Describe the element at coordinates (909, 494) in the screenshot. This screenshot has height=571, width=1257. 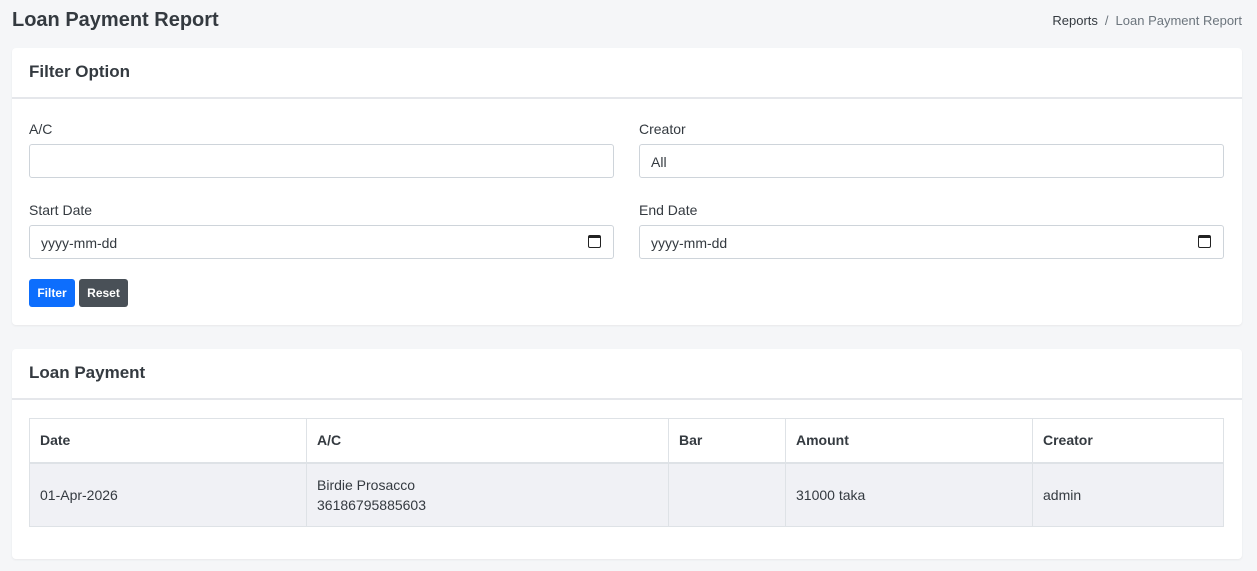
I see `cell-amount: 31000 taka` at that location.